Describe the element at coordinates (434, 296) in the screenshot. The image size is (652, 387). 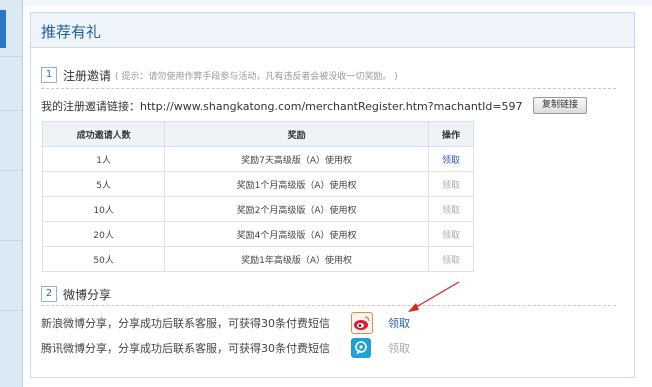
I see `annotation-arrow` at that location.